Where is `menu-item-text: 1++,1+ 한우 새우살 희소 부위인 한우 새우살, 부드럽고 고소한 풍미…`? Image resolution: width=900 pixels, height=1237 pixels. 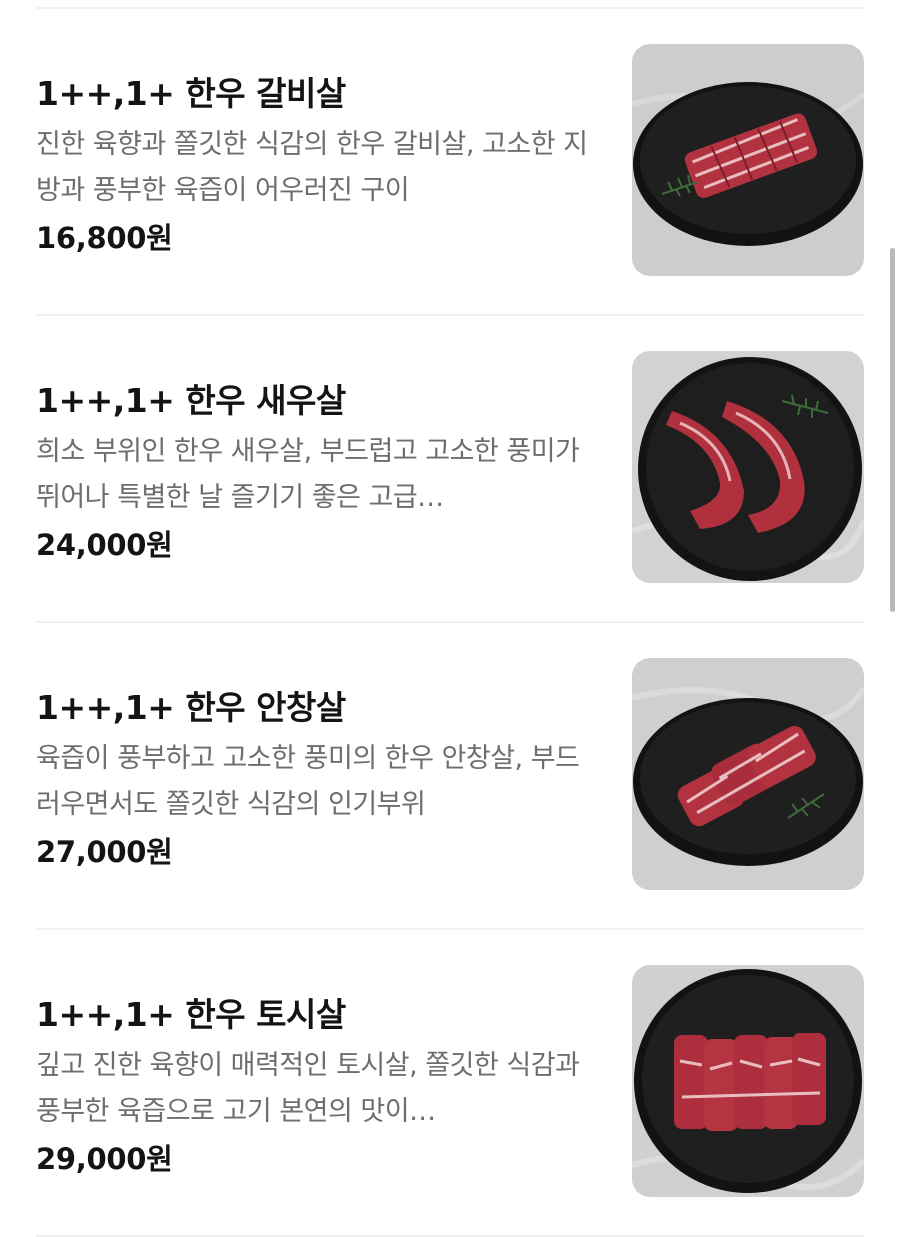
menu-item-text: 1++,1+ 한우 새우살 희소 부위인 한우 새우살, 부드럽고 고소한 풍미… is located at coordinates (316, 473).